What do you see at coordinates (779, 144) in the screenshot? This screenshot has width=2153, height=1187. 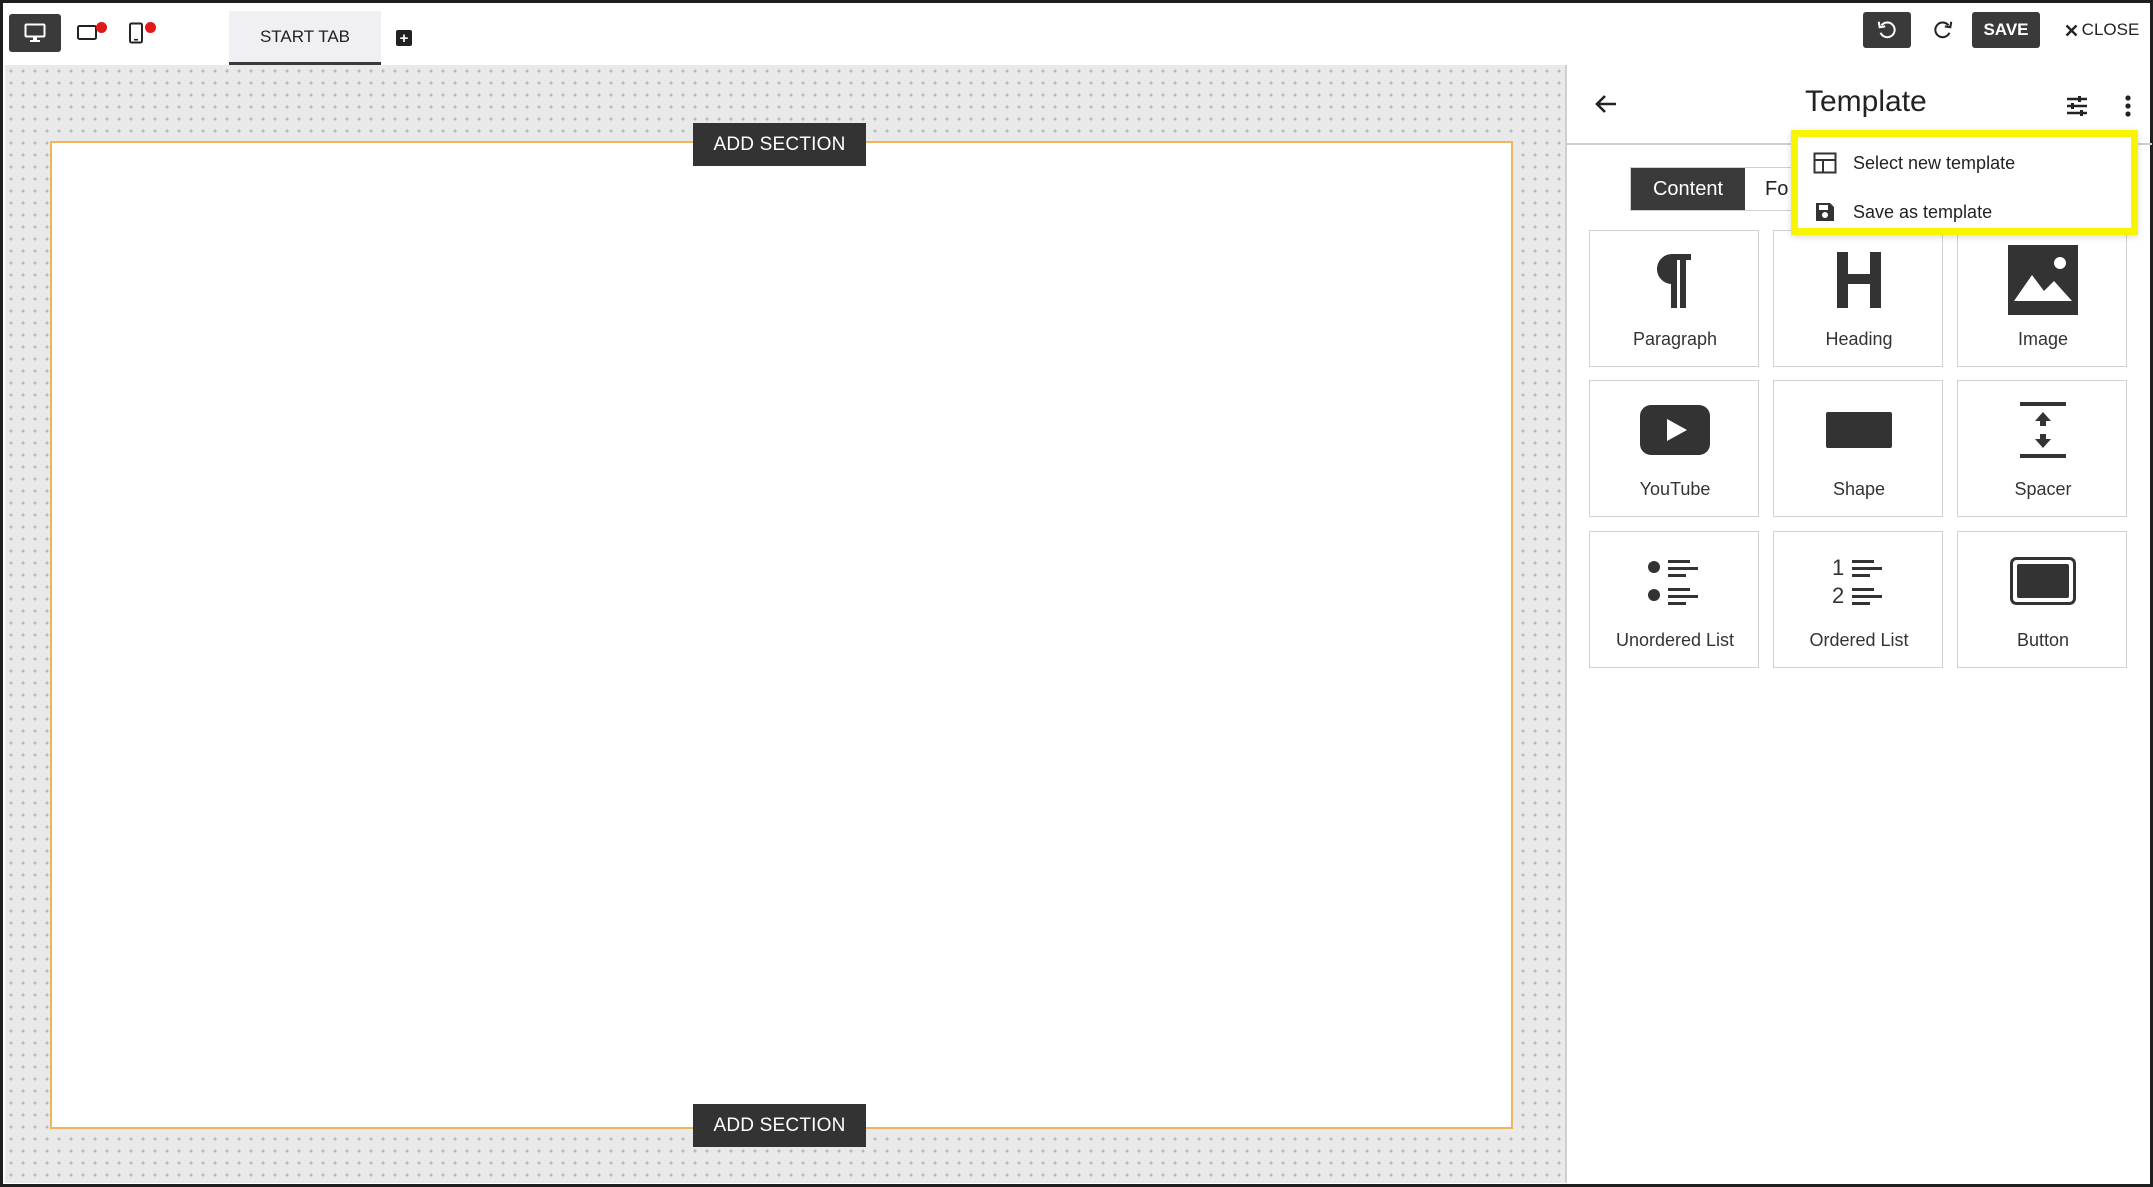 I see `add-section-top-button: ADD SECTION` at bounding box center [779, 144].